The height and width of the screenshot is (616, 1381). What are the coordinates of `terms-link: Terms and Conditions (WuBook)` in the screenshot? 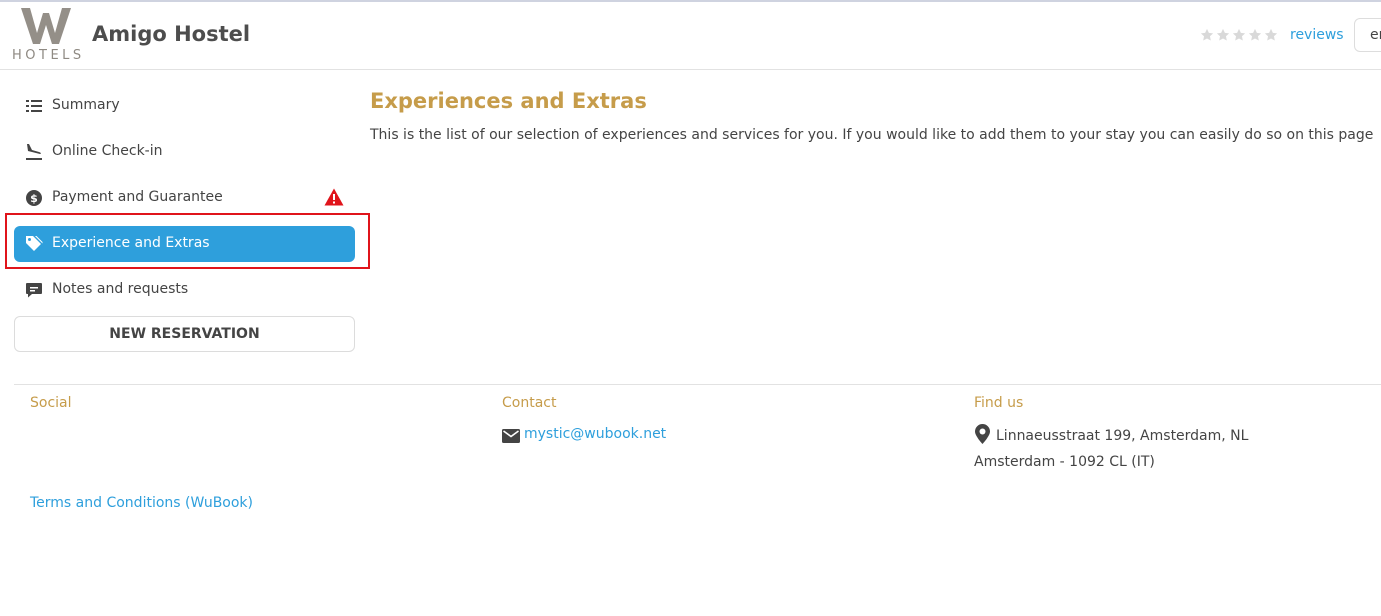 It's located at (141, 503).